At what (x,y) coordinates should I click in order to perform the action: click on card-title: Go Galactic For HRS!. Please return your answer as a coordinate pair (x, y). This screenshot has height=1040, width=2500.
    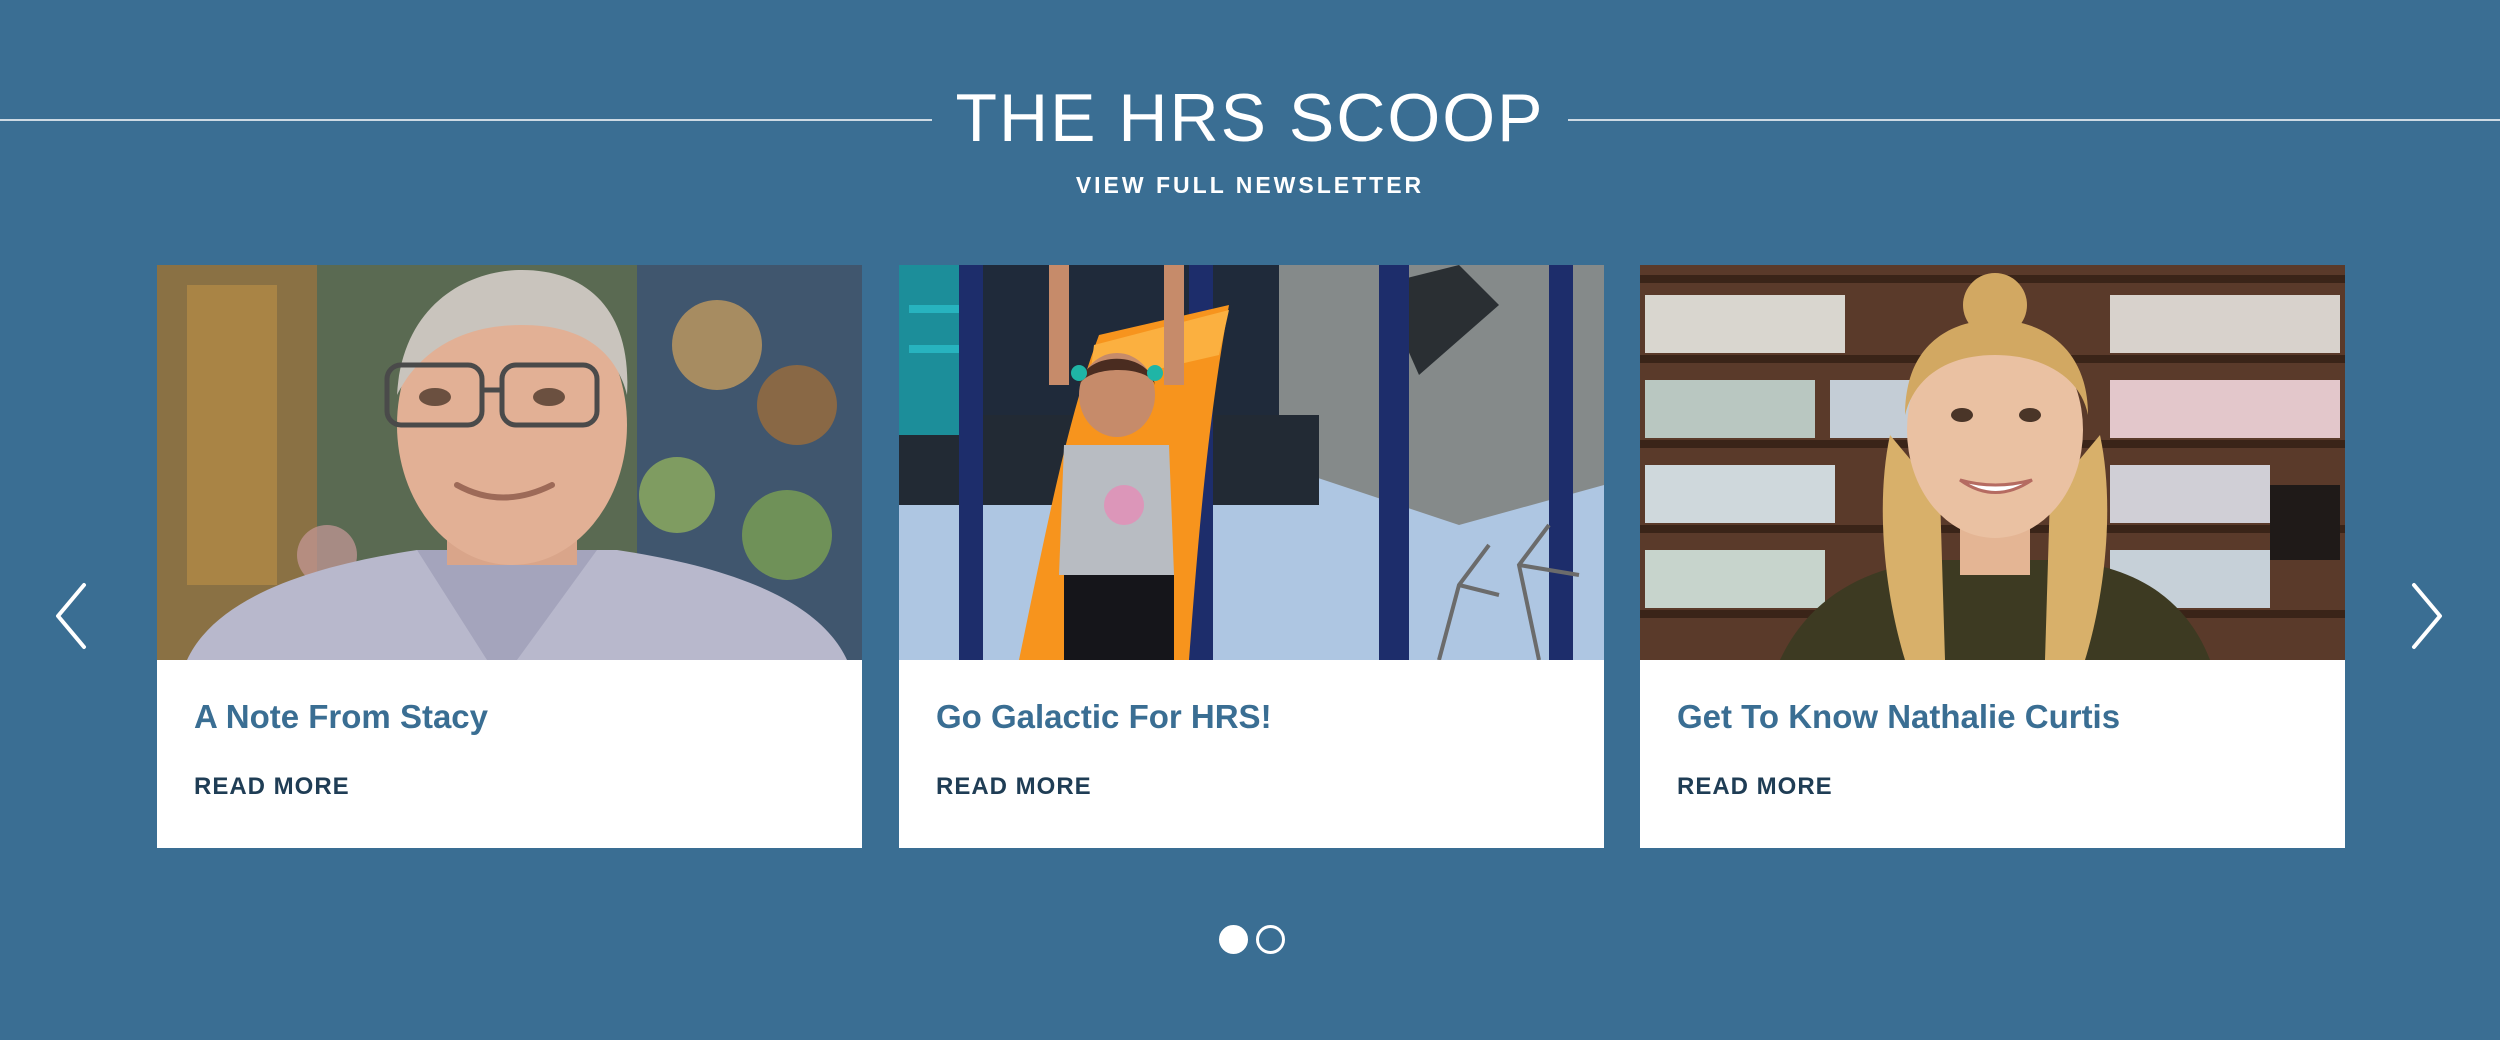
    Looking at the image, I should click on (1104, 717).